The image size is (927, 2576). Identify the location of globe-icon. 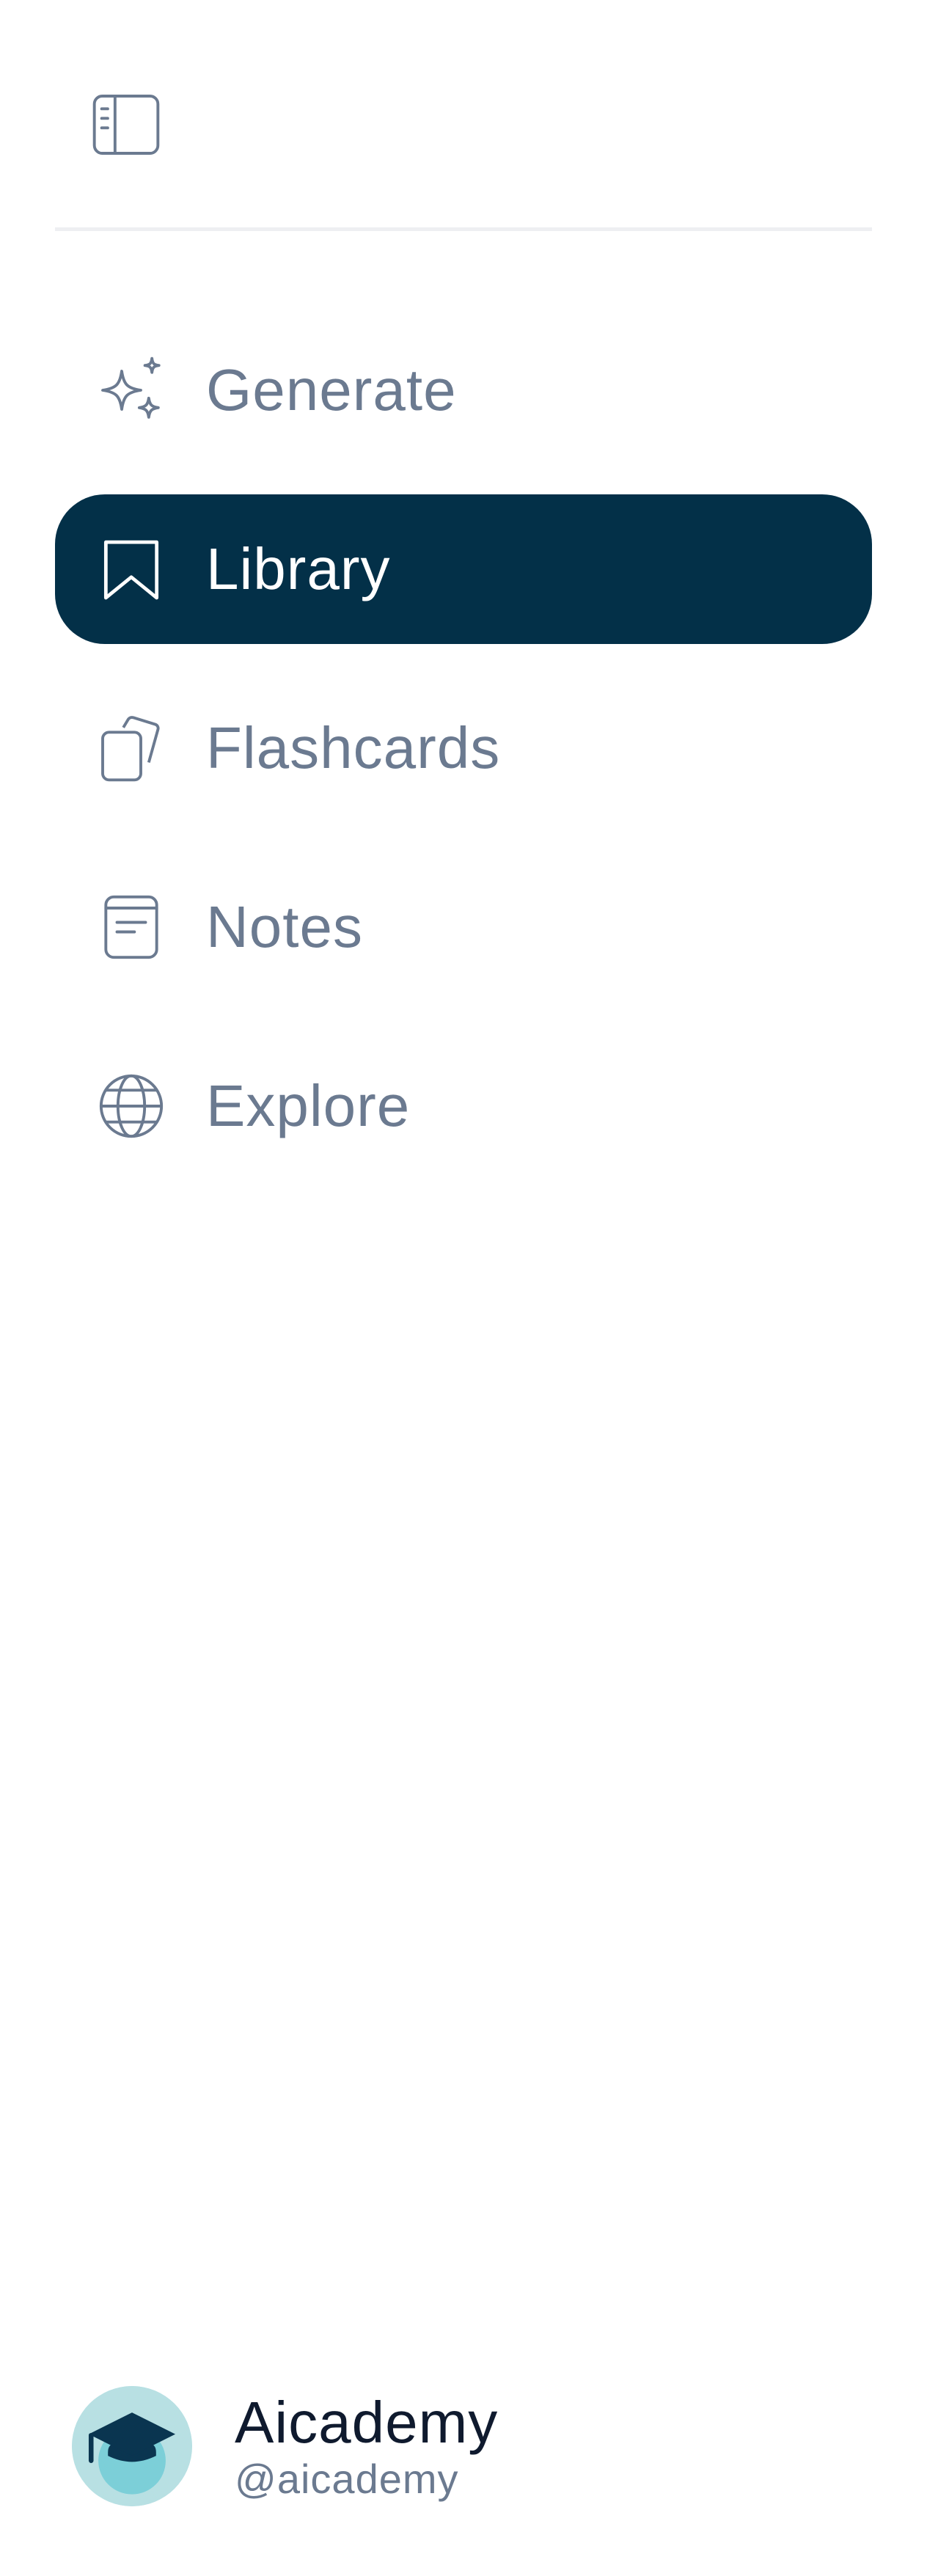
(131, 1106).